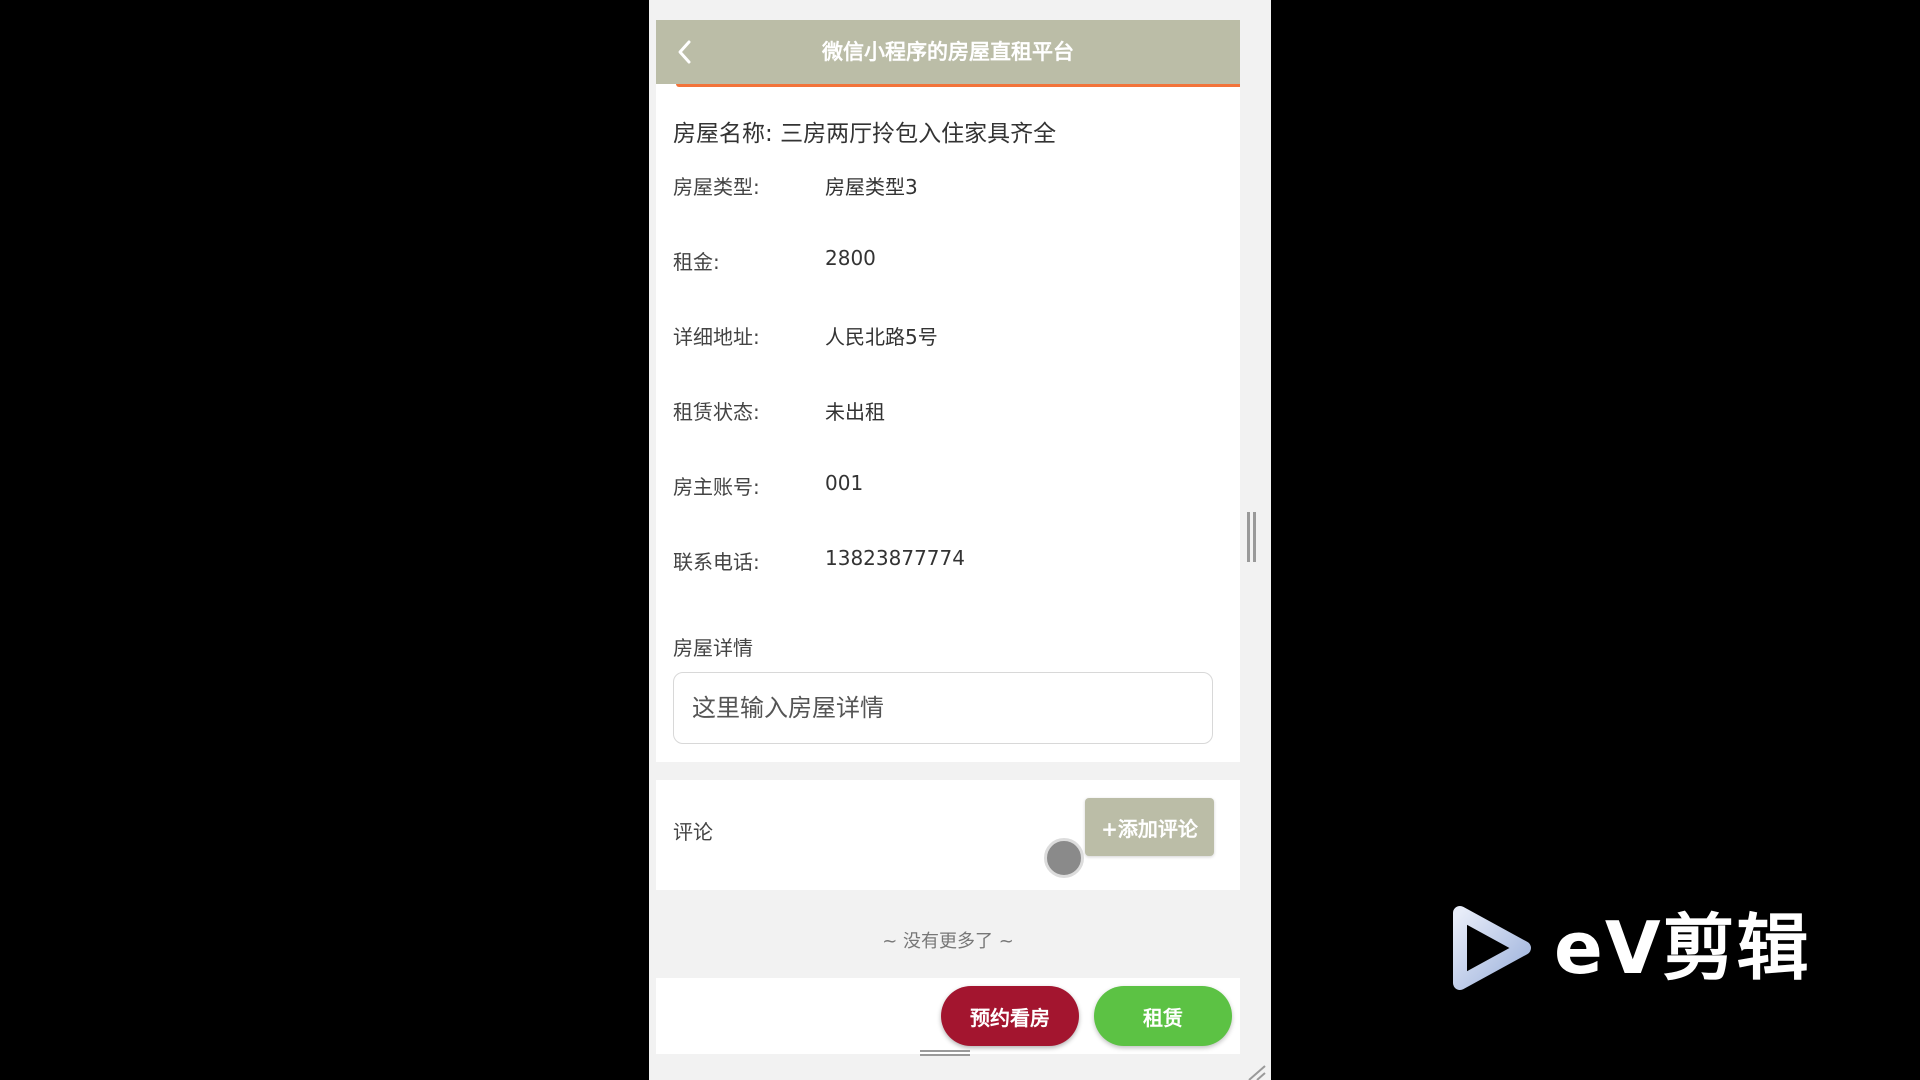 This screenshot has width=1920, height=1080. I want to click on details-label: 房屋详情, so click(713, 648).